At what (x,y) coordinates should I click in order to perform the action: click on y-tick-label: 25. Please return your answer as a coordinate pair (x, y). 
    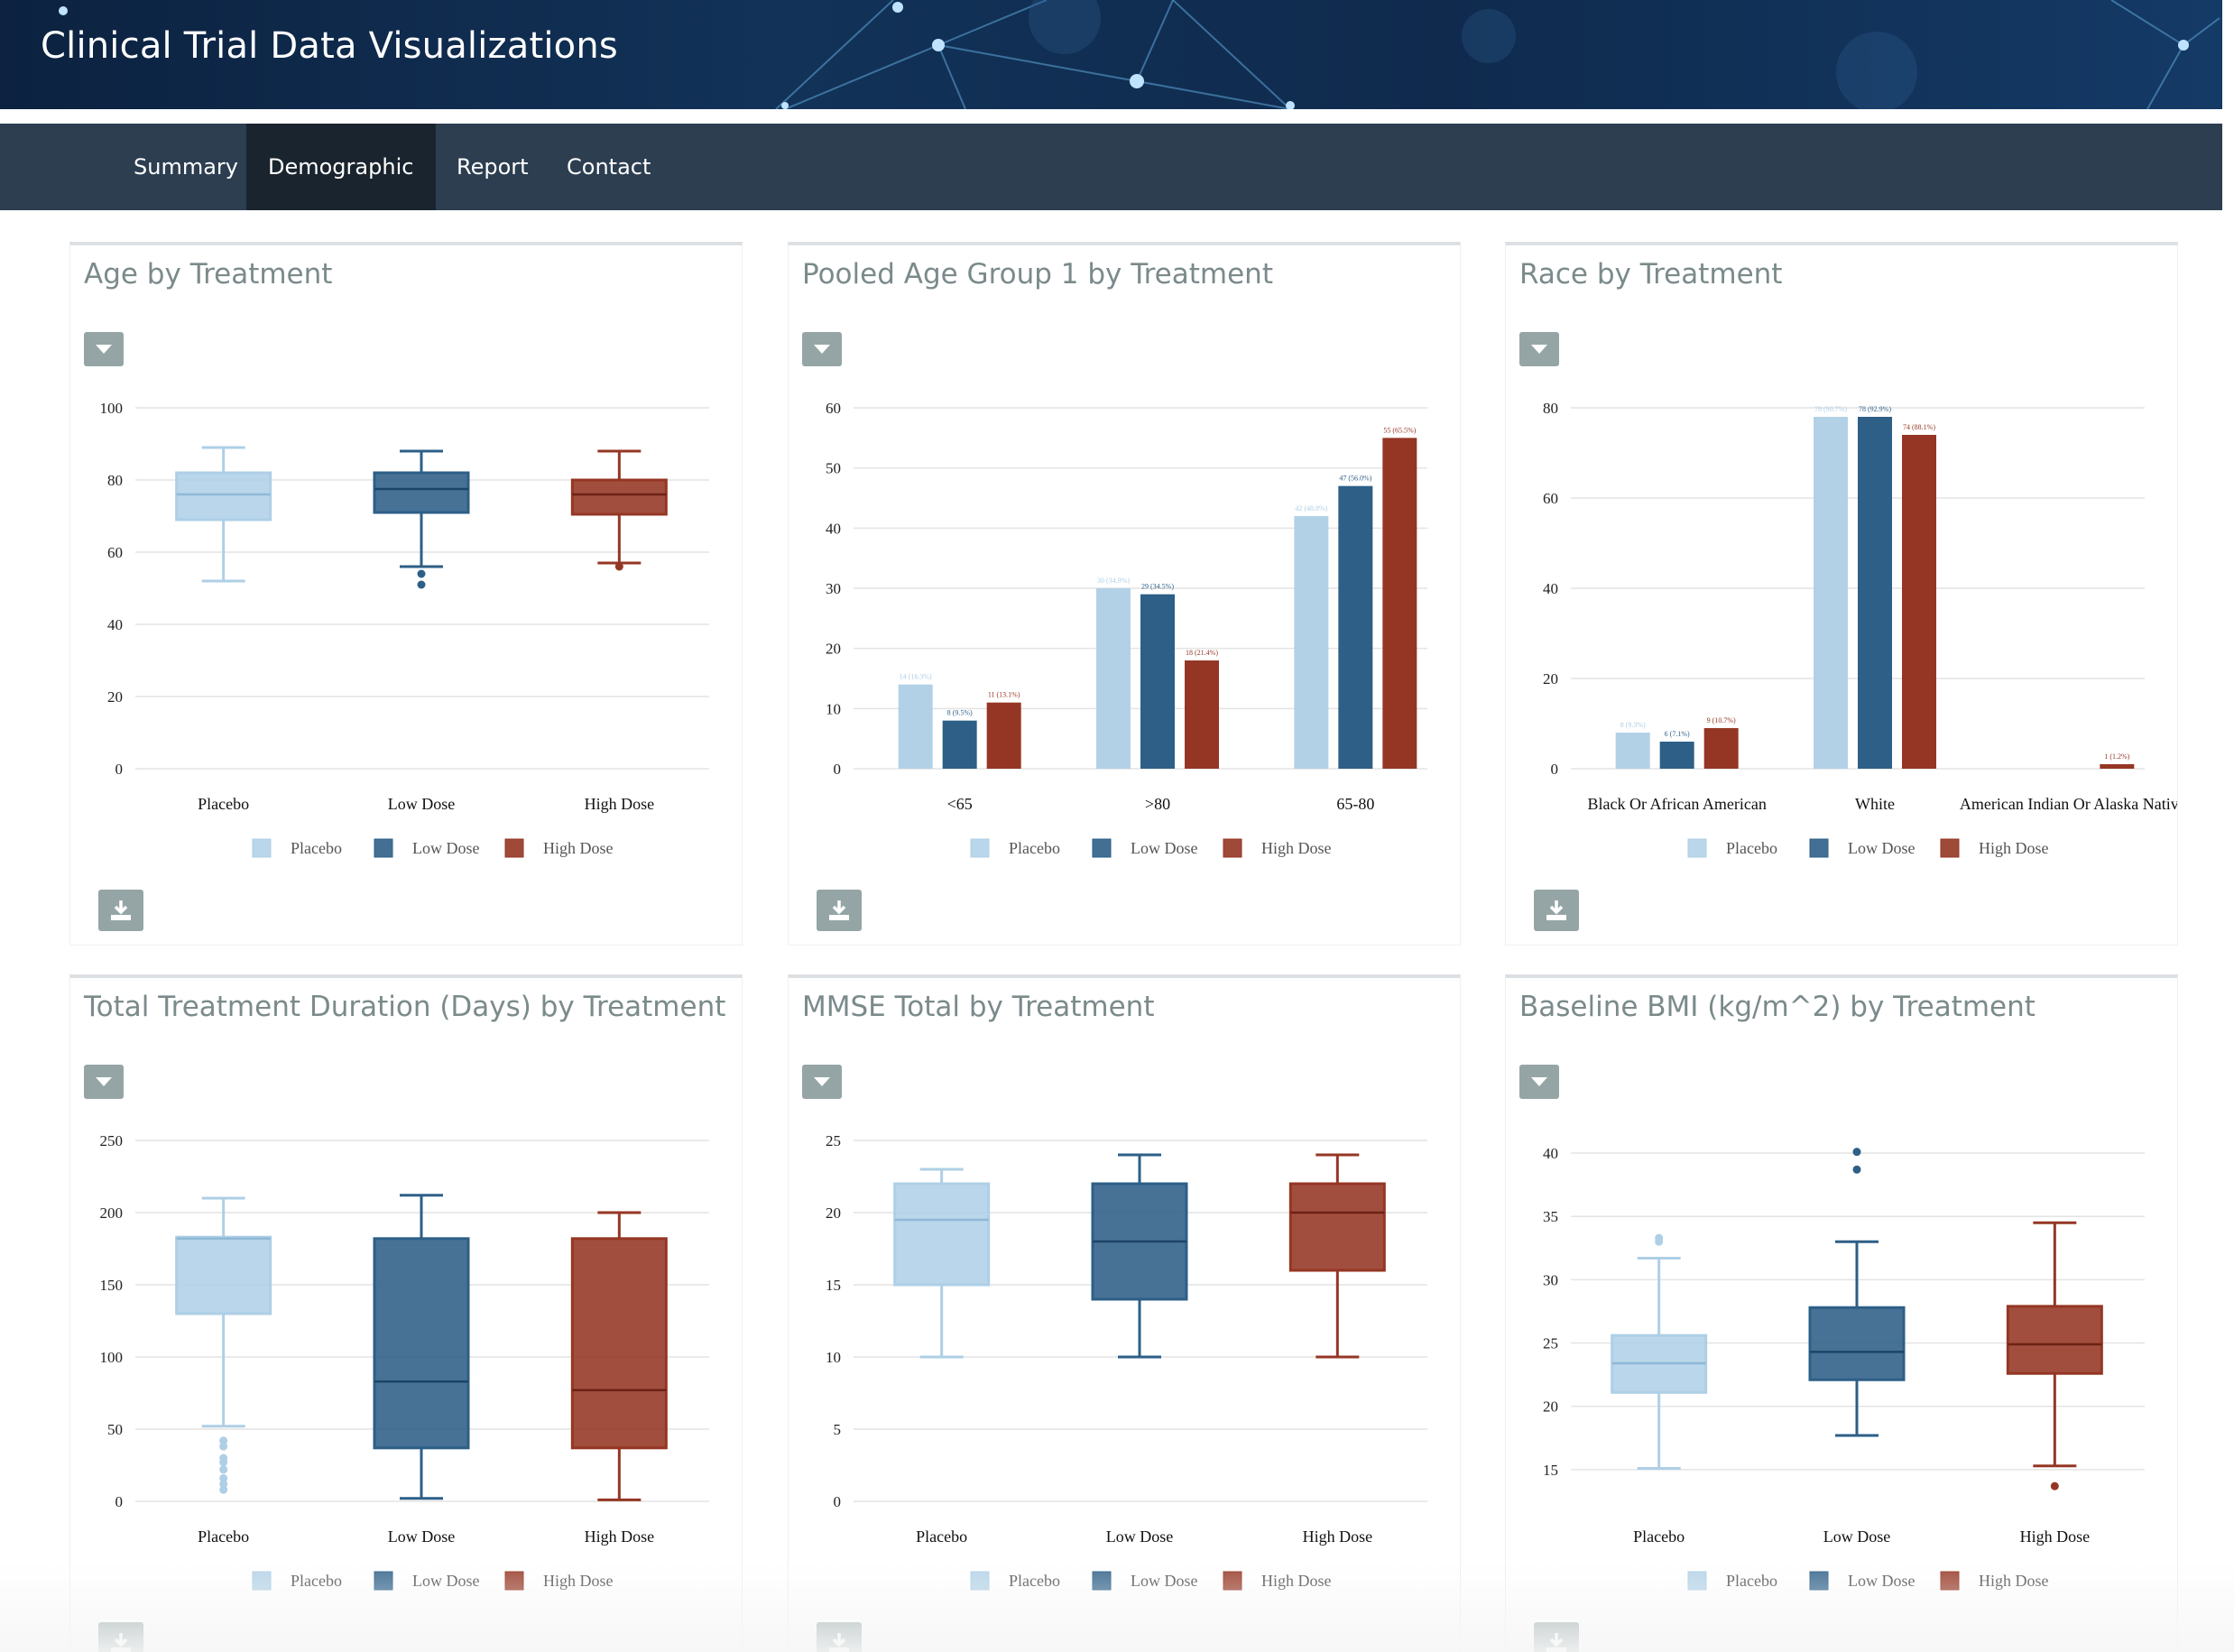
    Looking at the image, I should click on (834, 1140).